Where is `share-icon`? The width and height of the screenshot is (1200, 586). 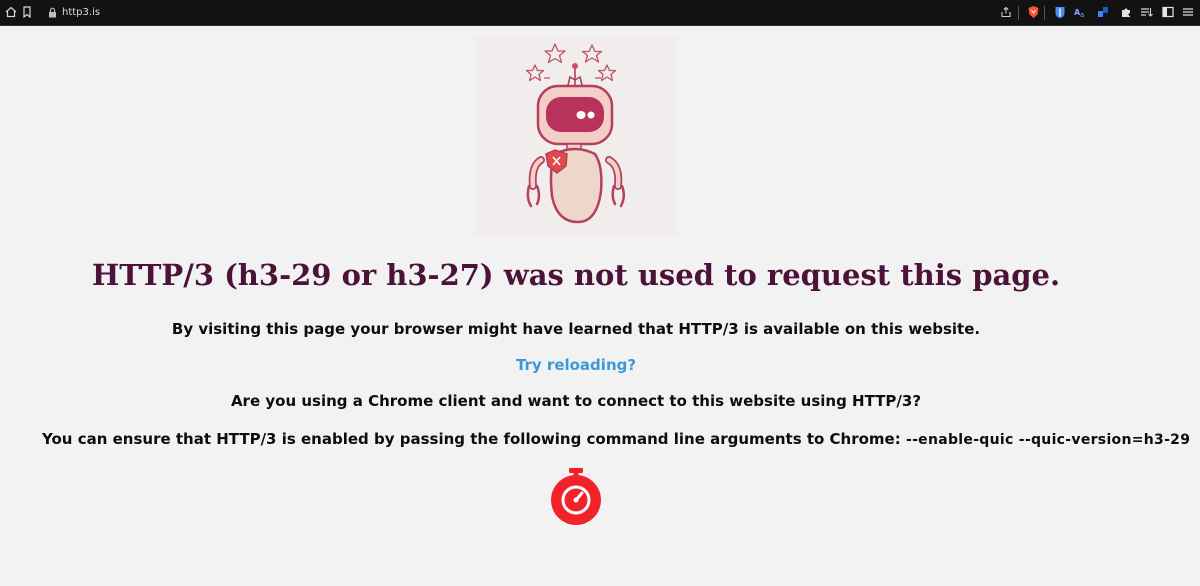 share-icon is located at coordinates (1006, 12).